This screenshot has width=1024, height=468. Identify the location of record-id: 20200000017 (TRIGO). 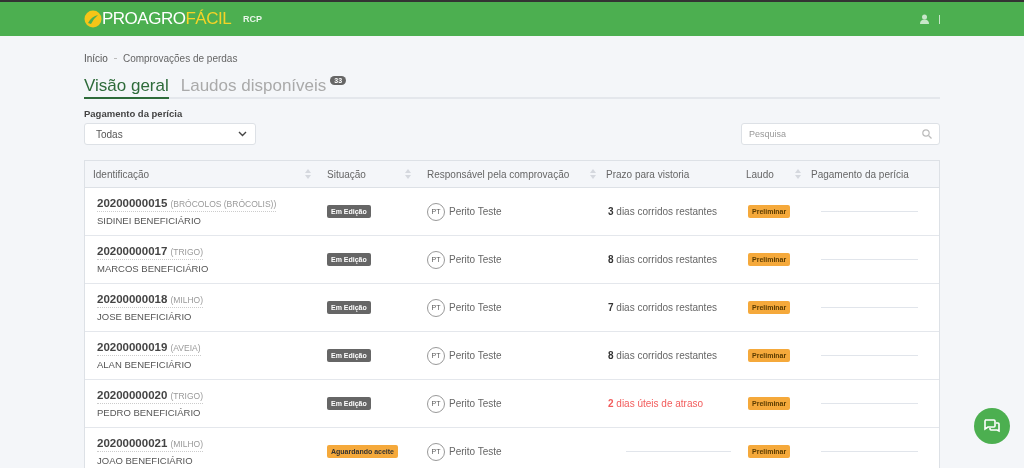
(150, 252).